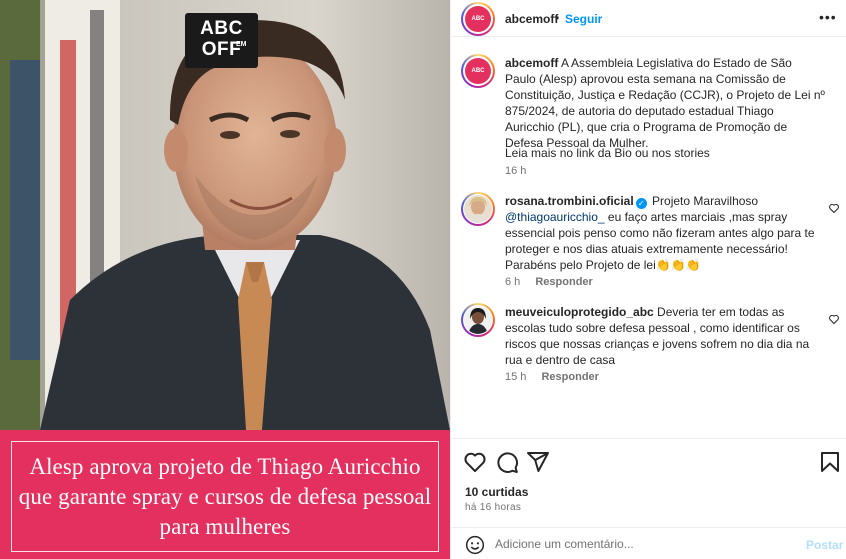  What do you see at coordinates (705, 201) in the screenshot?
I see `comment-lead: Projeto Maravilhoso` at bounding box center [705, 201].